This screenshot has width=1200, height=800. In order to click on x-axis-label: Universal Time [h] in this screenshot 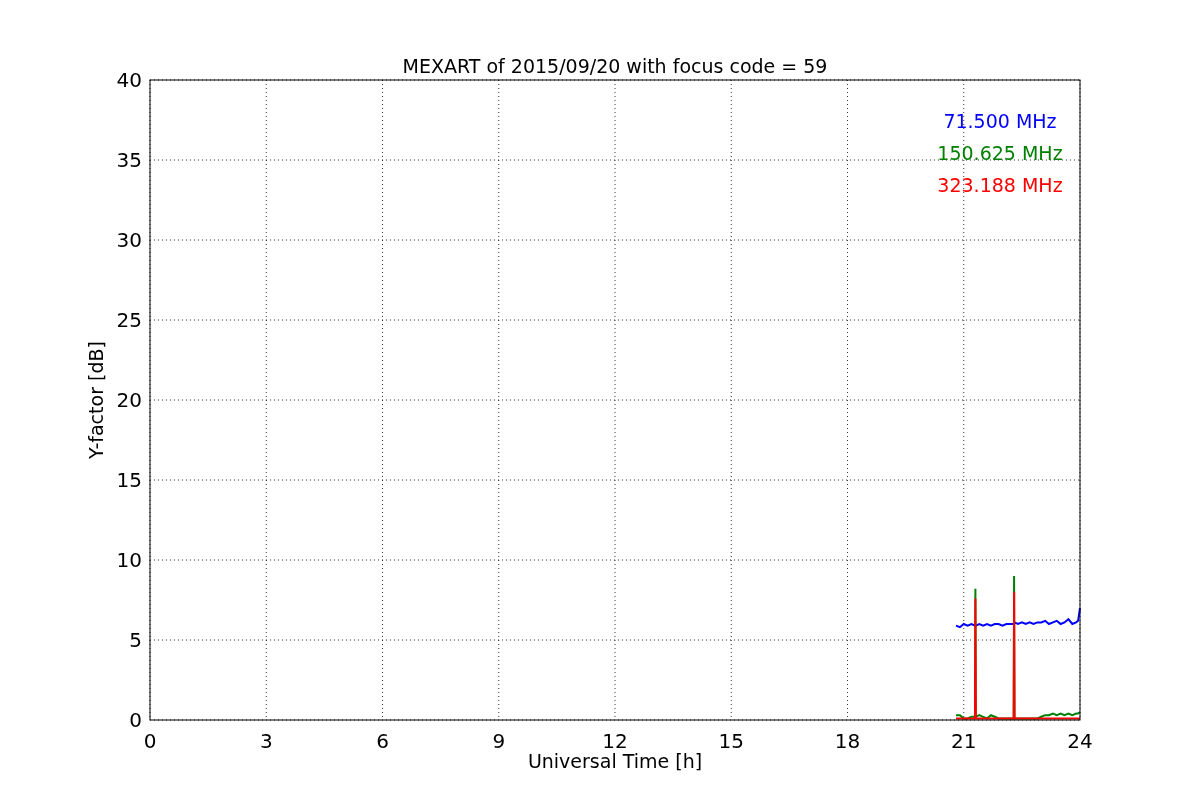, I will do `click(615, 761)`.